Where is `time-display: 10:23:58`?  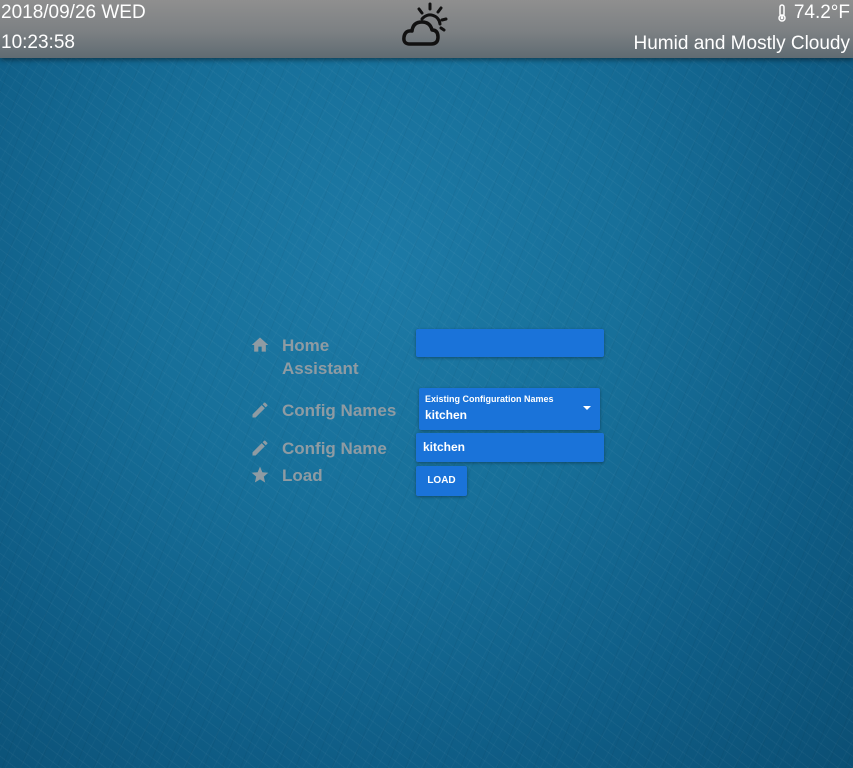
time-display: 10:23:58 is located at coordinates (38, 42).